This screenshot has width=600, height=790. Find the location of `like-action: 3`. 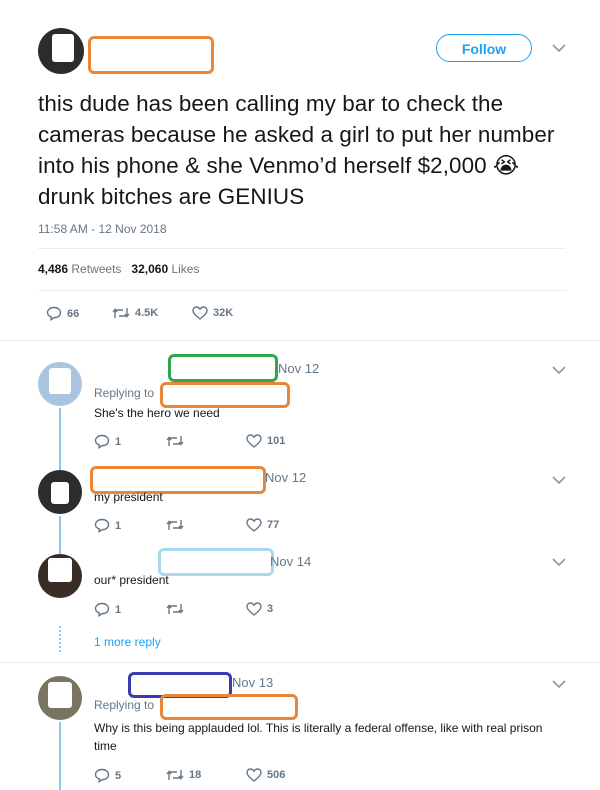

like-action: 3 is located at coordinates (259, 609).